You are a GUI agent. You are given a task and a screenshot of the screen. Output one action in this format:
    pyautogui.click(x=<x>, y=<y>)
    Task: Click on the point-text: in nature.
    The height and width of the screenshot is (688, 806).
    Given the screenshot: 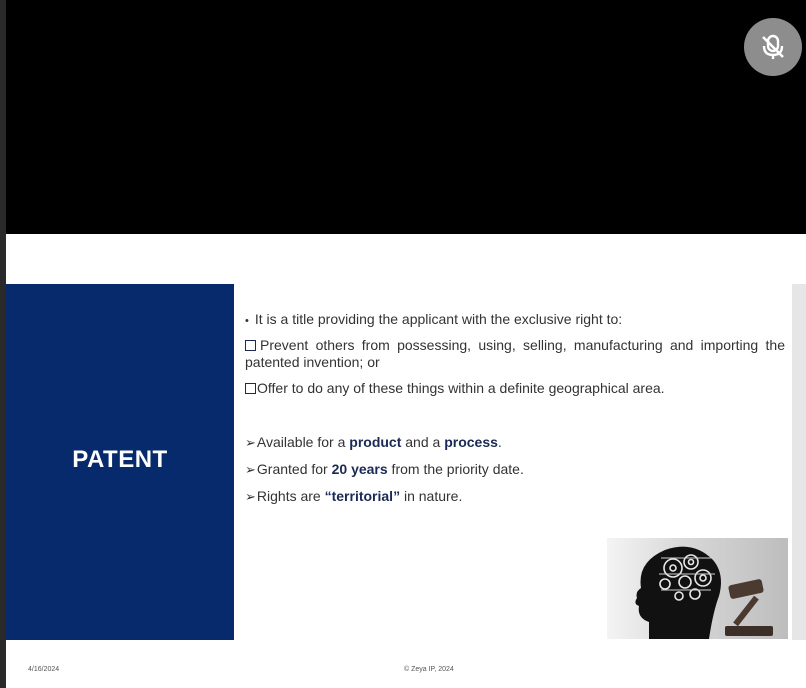 What is the action you would take?
    pyautogui.click(x=431, y=496)
    